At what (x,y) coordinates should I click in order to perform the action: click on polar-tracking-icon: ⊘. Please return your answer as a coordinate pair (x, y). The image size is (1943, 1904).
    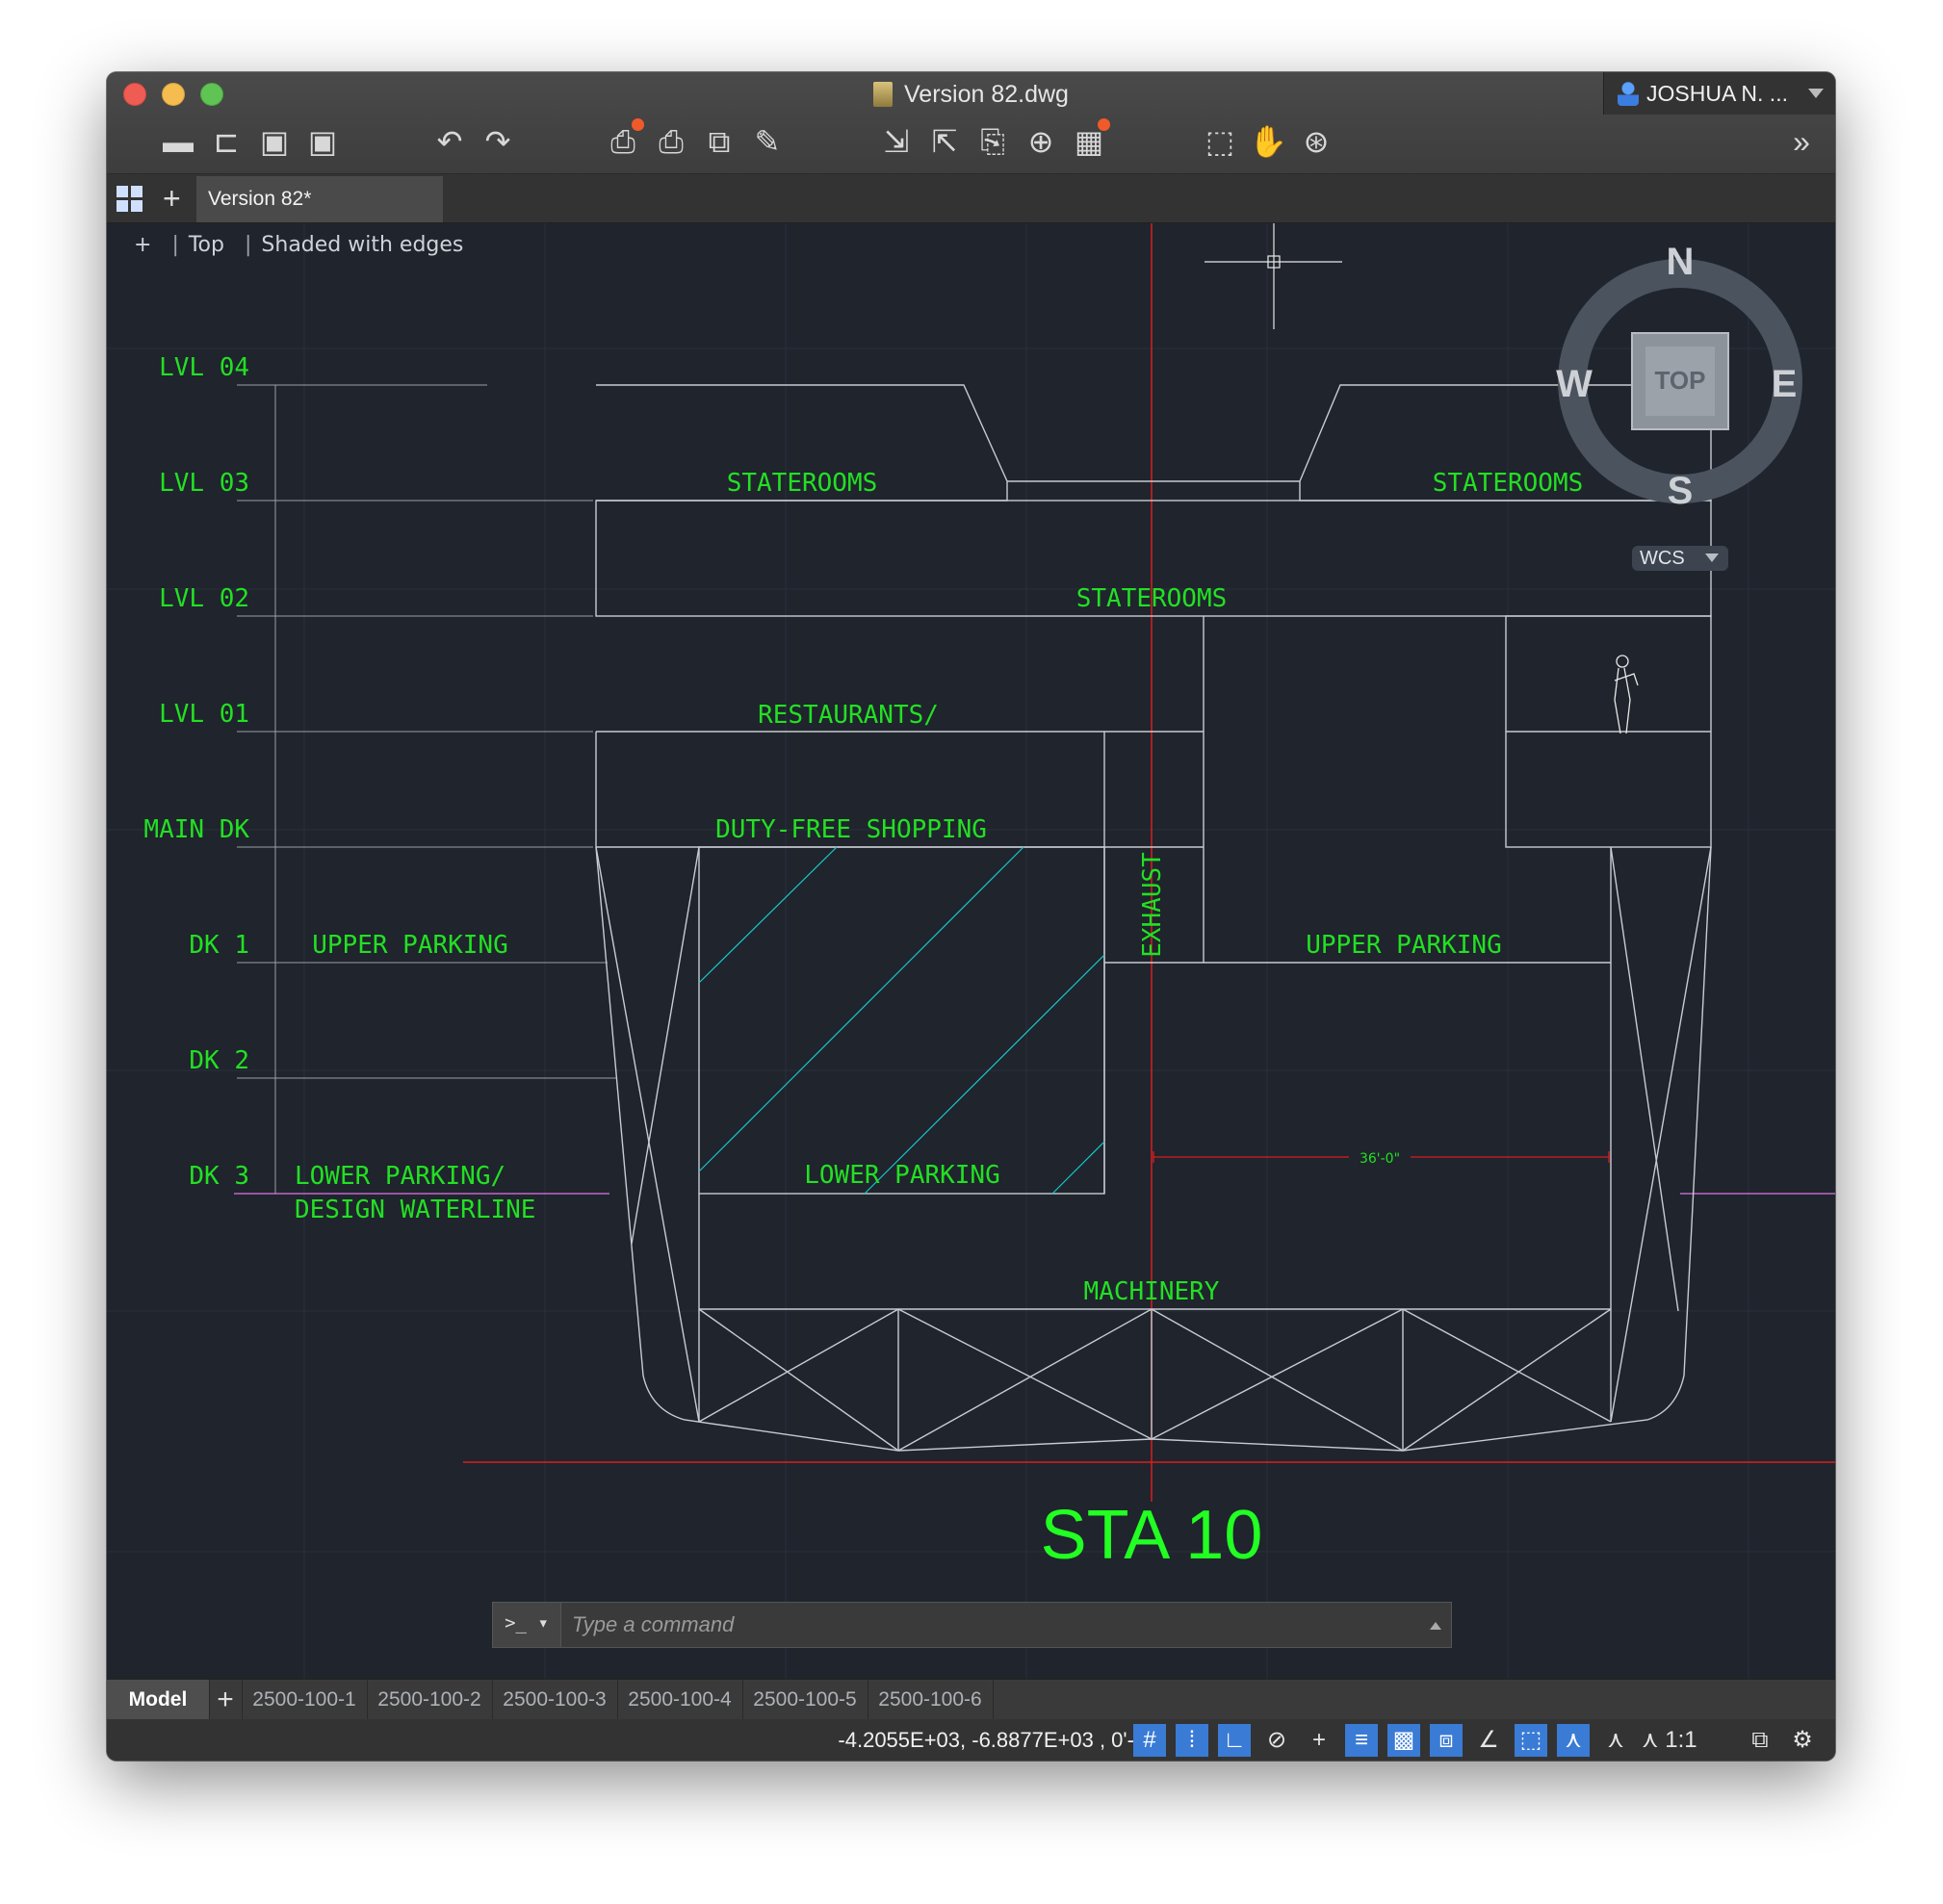
    Looking at the image, I should click on (1277, 1741).